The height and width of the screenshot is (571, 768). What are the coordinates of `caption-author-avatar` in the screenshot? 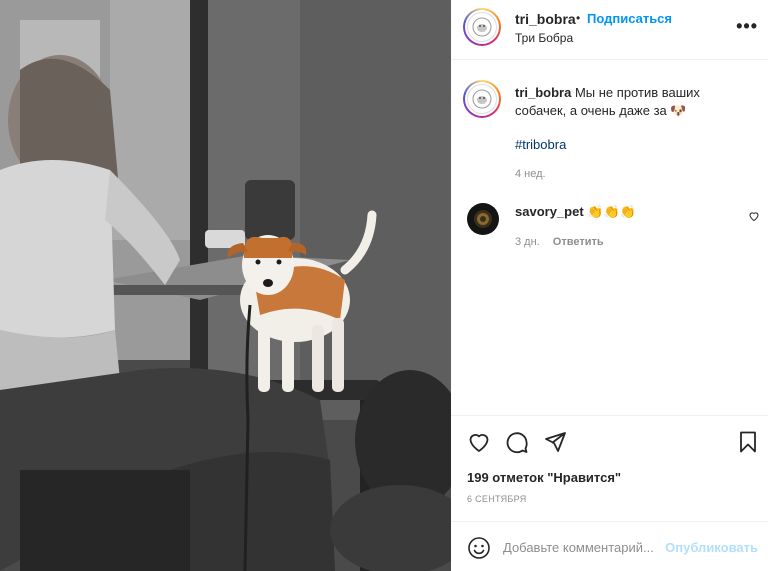 It's located at (482, 99).